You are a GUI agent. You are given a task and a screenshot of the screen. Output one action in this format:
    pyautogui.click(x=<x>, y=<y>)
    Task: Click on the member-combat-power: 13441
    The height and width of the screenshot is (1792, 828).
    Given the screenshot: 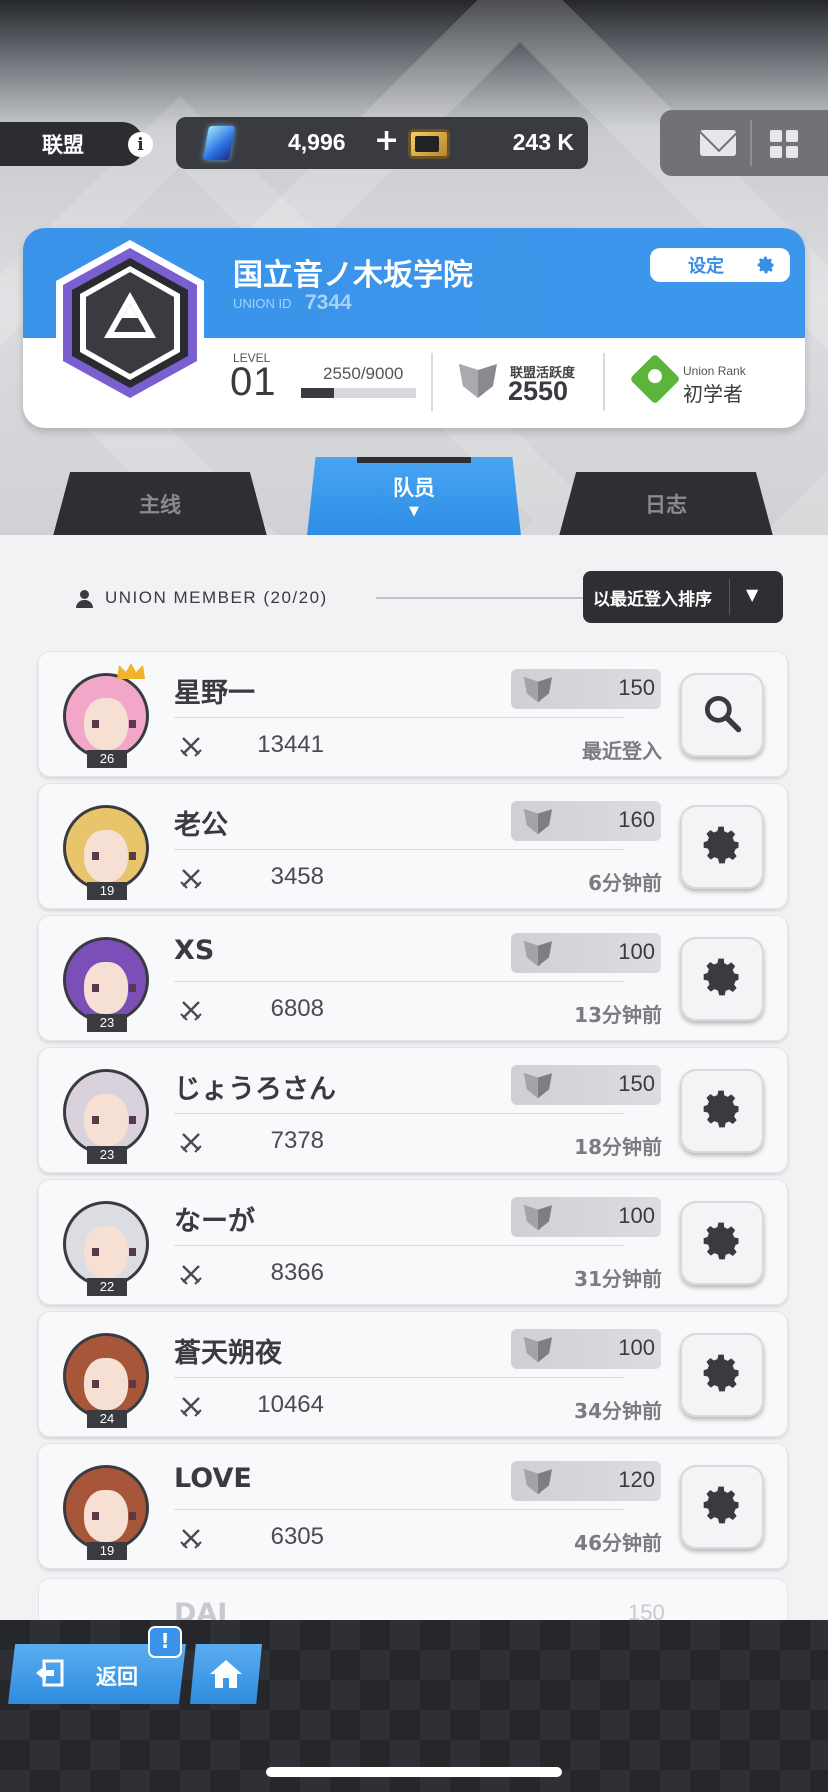 What is the action you would take?
    pyautogui.click(x=290, y=744)
    